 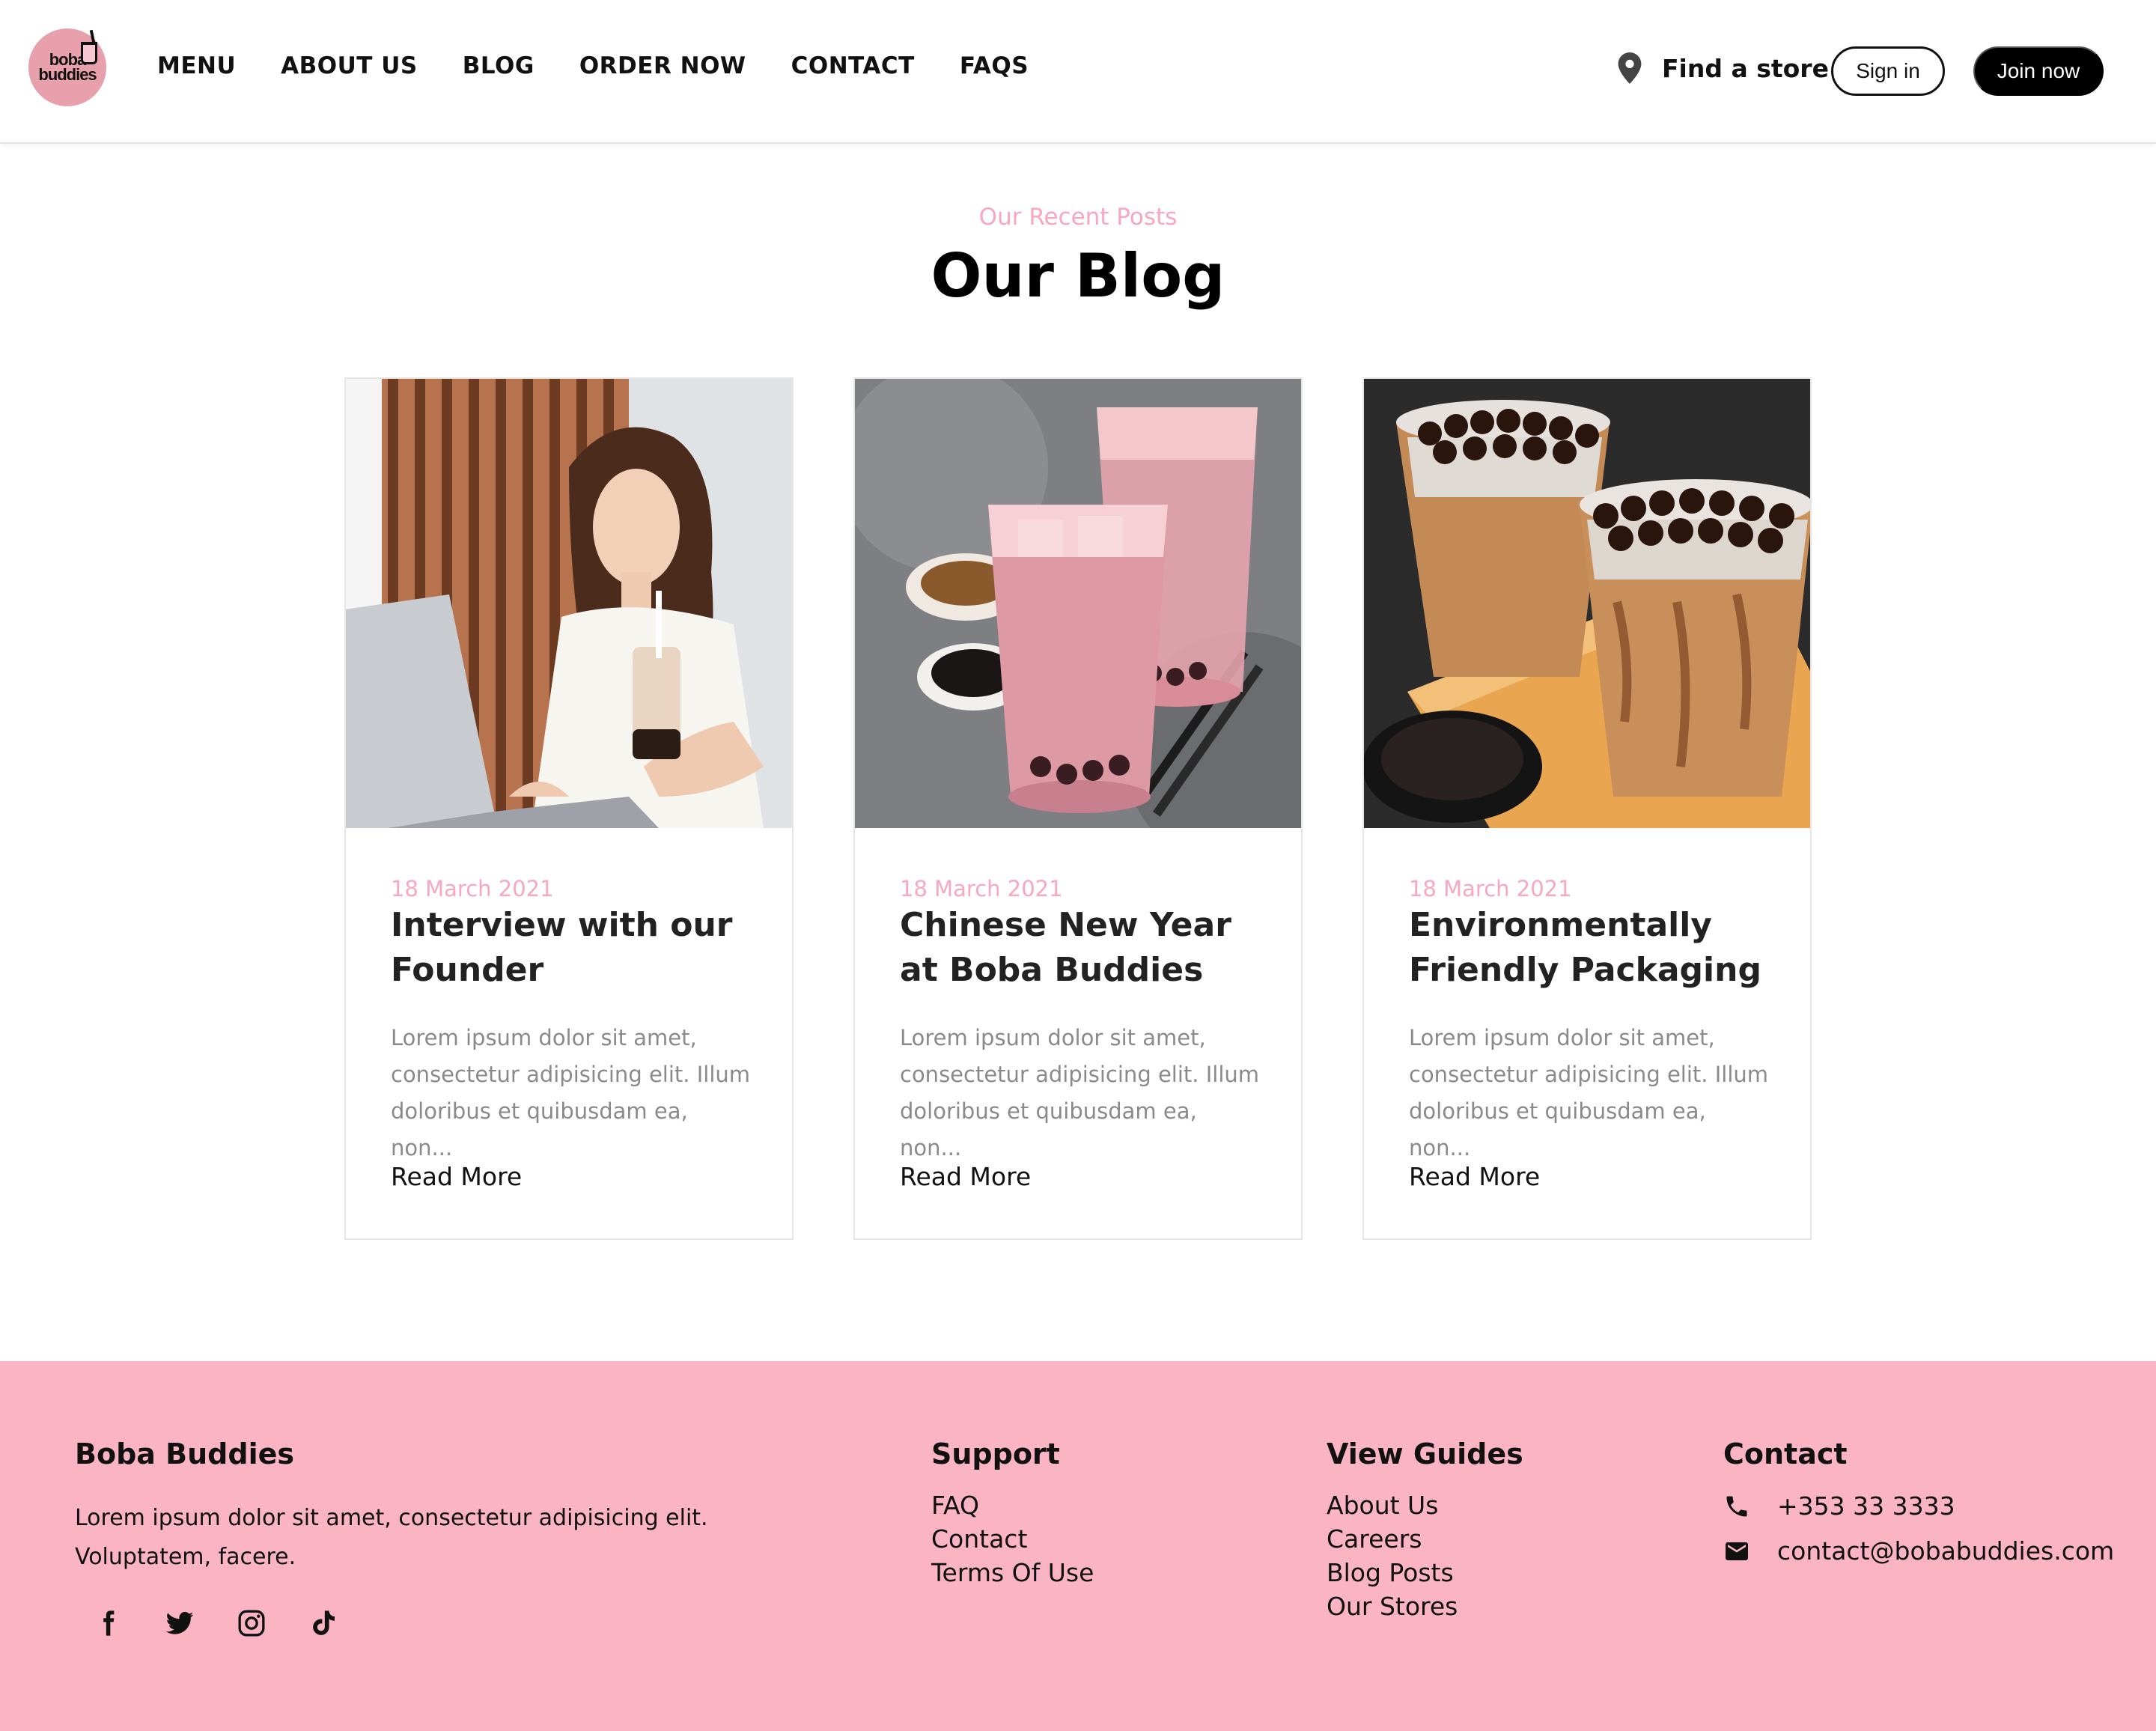 What do you see at coordinates (67, 74) in the screenshot?
I see `logo-text-line2: buddies` at bounding box center [67, 74].